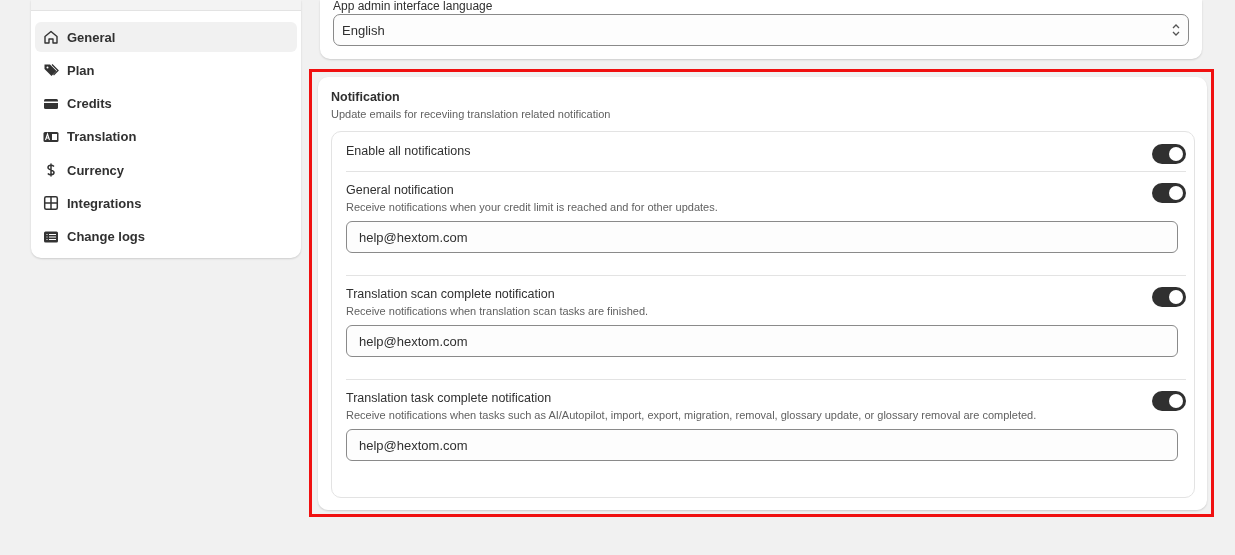 This screenshot has height=555, width=1235. Describe the element at coordinates (532, 207) in the screenshot. I see `setting-description: Receive notifications when your credit limit is reached and for other updates.` at that location.